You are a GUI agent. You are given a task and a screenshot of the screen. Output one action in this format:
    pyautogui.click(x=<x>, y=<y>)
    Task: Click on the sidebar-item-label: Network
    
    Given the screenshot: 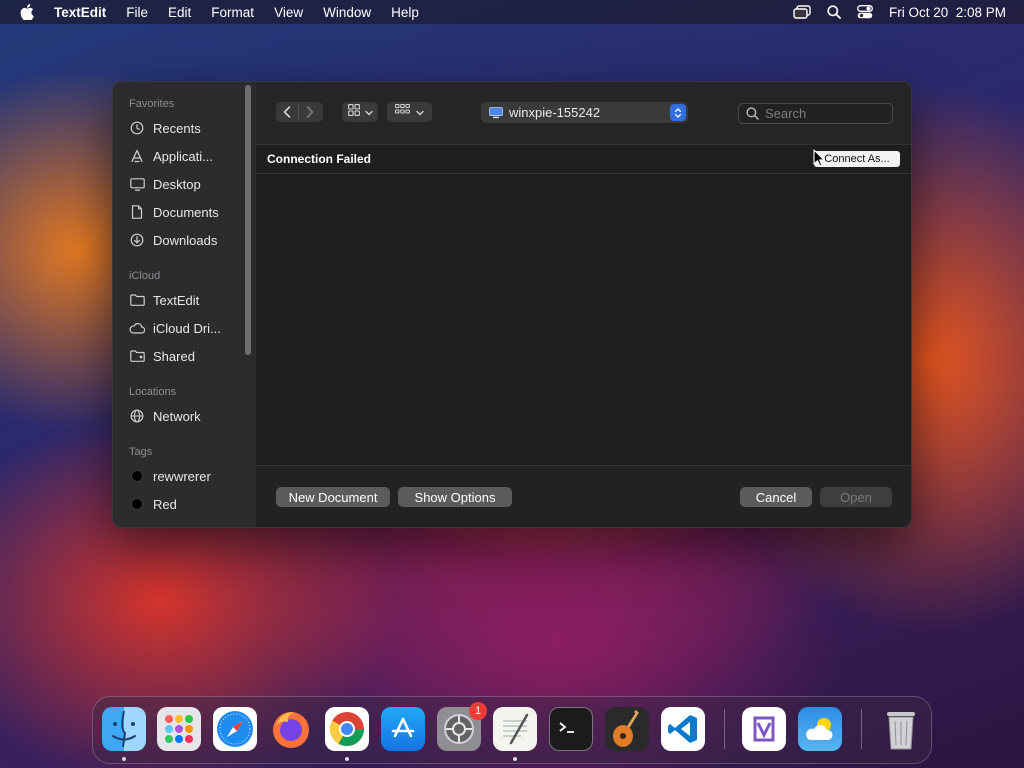 What is the action you would take?
    pyautogui.click(x=177, y=416)
    